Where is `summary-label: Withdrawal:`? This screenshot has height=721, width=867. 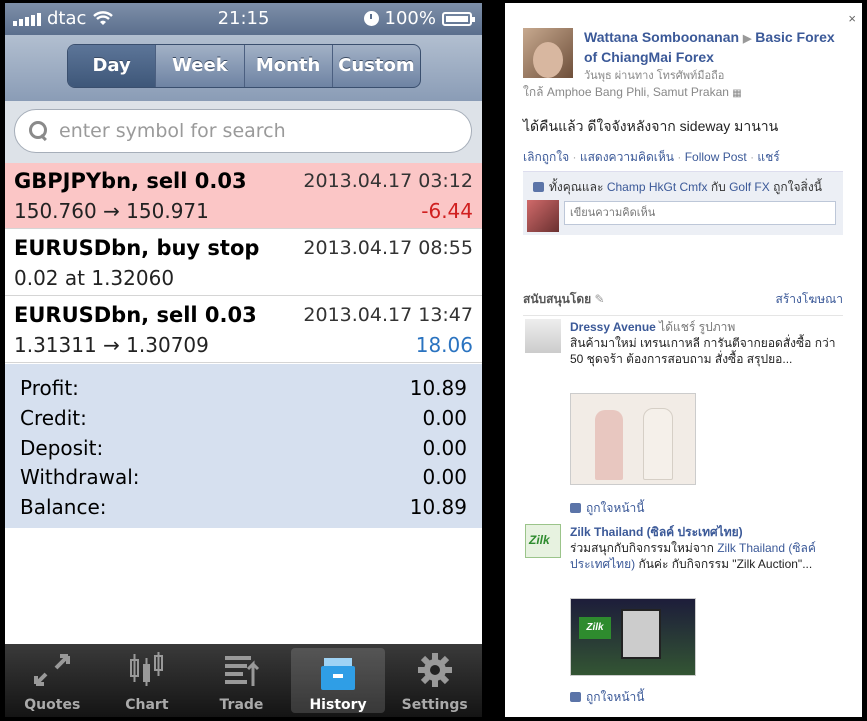 summary-label: Withdrawal: is located at coordinates (80, 477).